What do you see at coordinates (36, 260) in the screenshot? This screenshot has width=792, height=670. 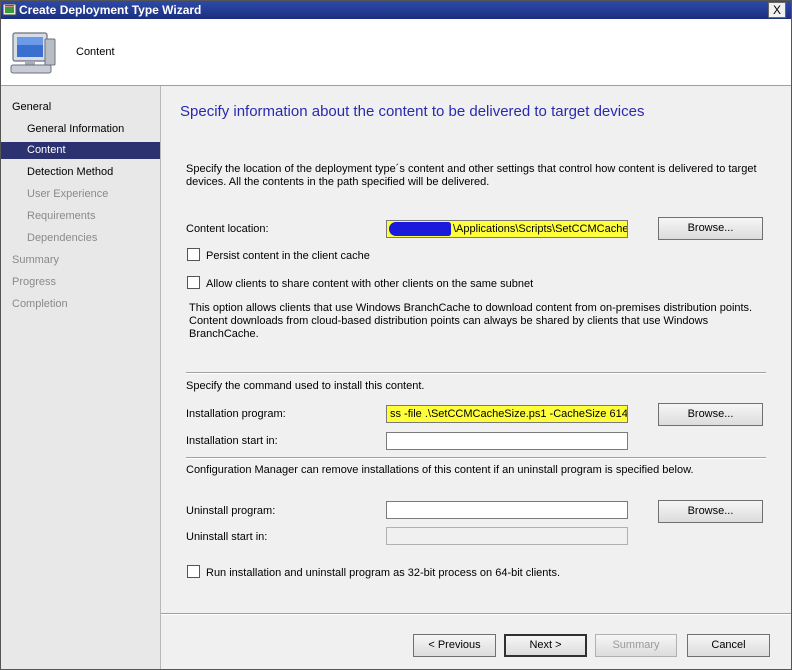 I see `step-summary: Summary` at bounding box center [36, 260].